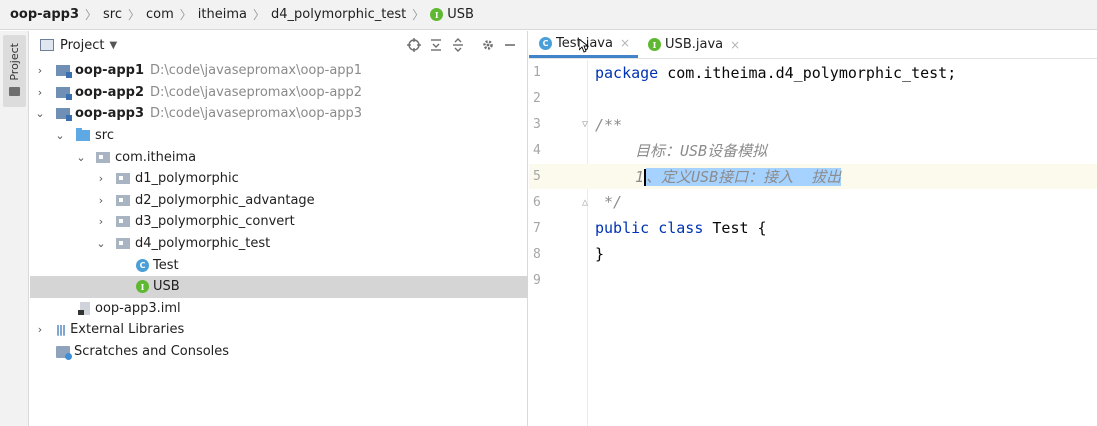  I want to click on code-line: 6 △ */, so click(813, 202).